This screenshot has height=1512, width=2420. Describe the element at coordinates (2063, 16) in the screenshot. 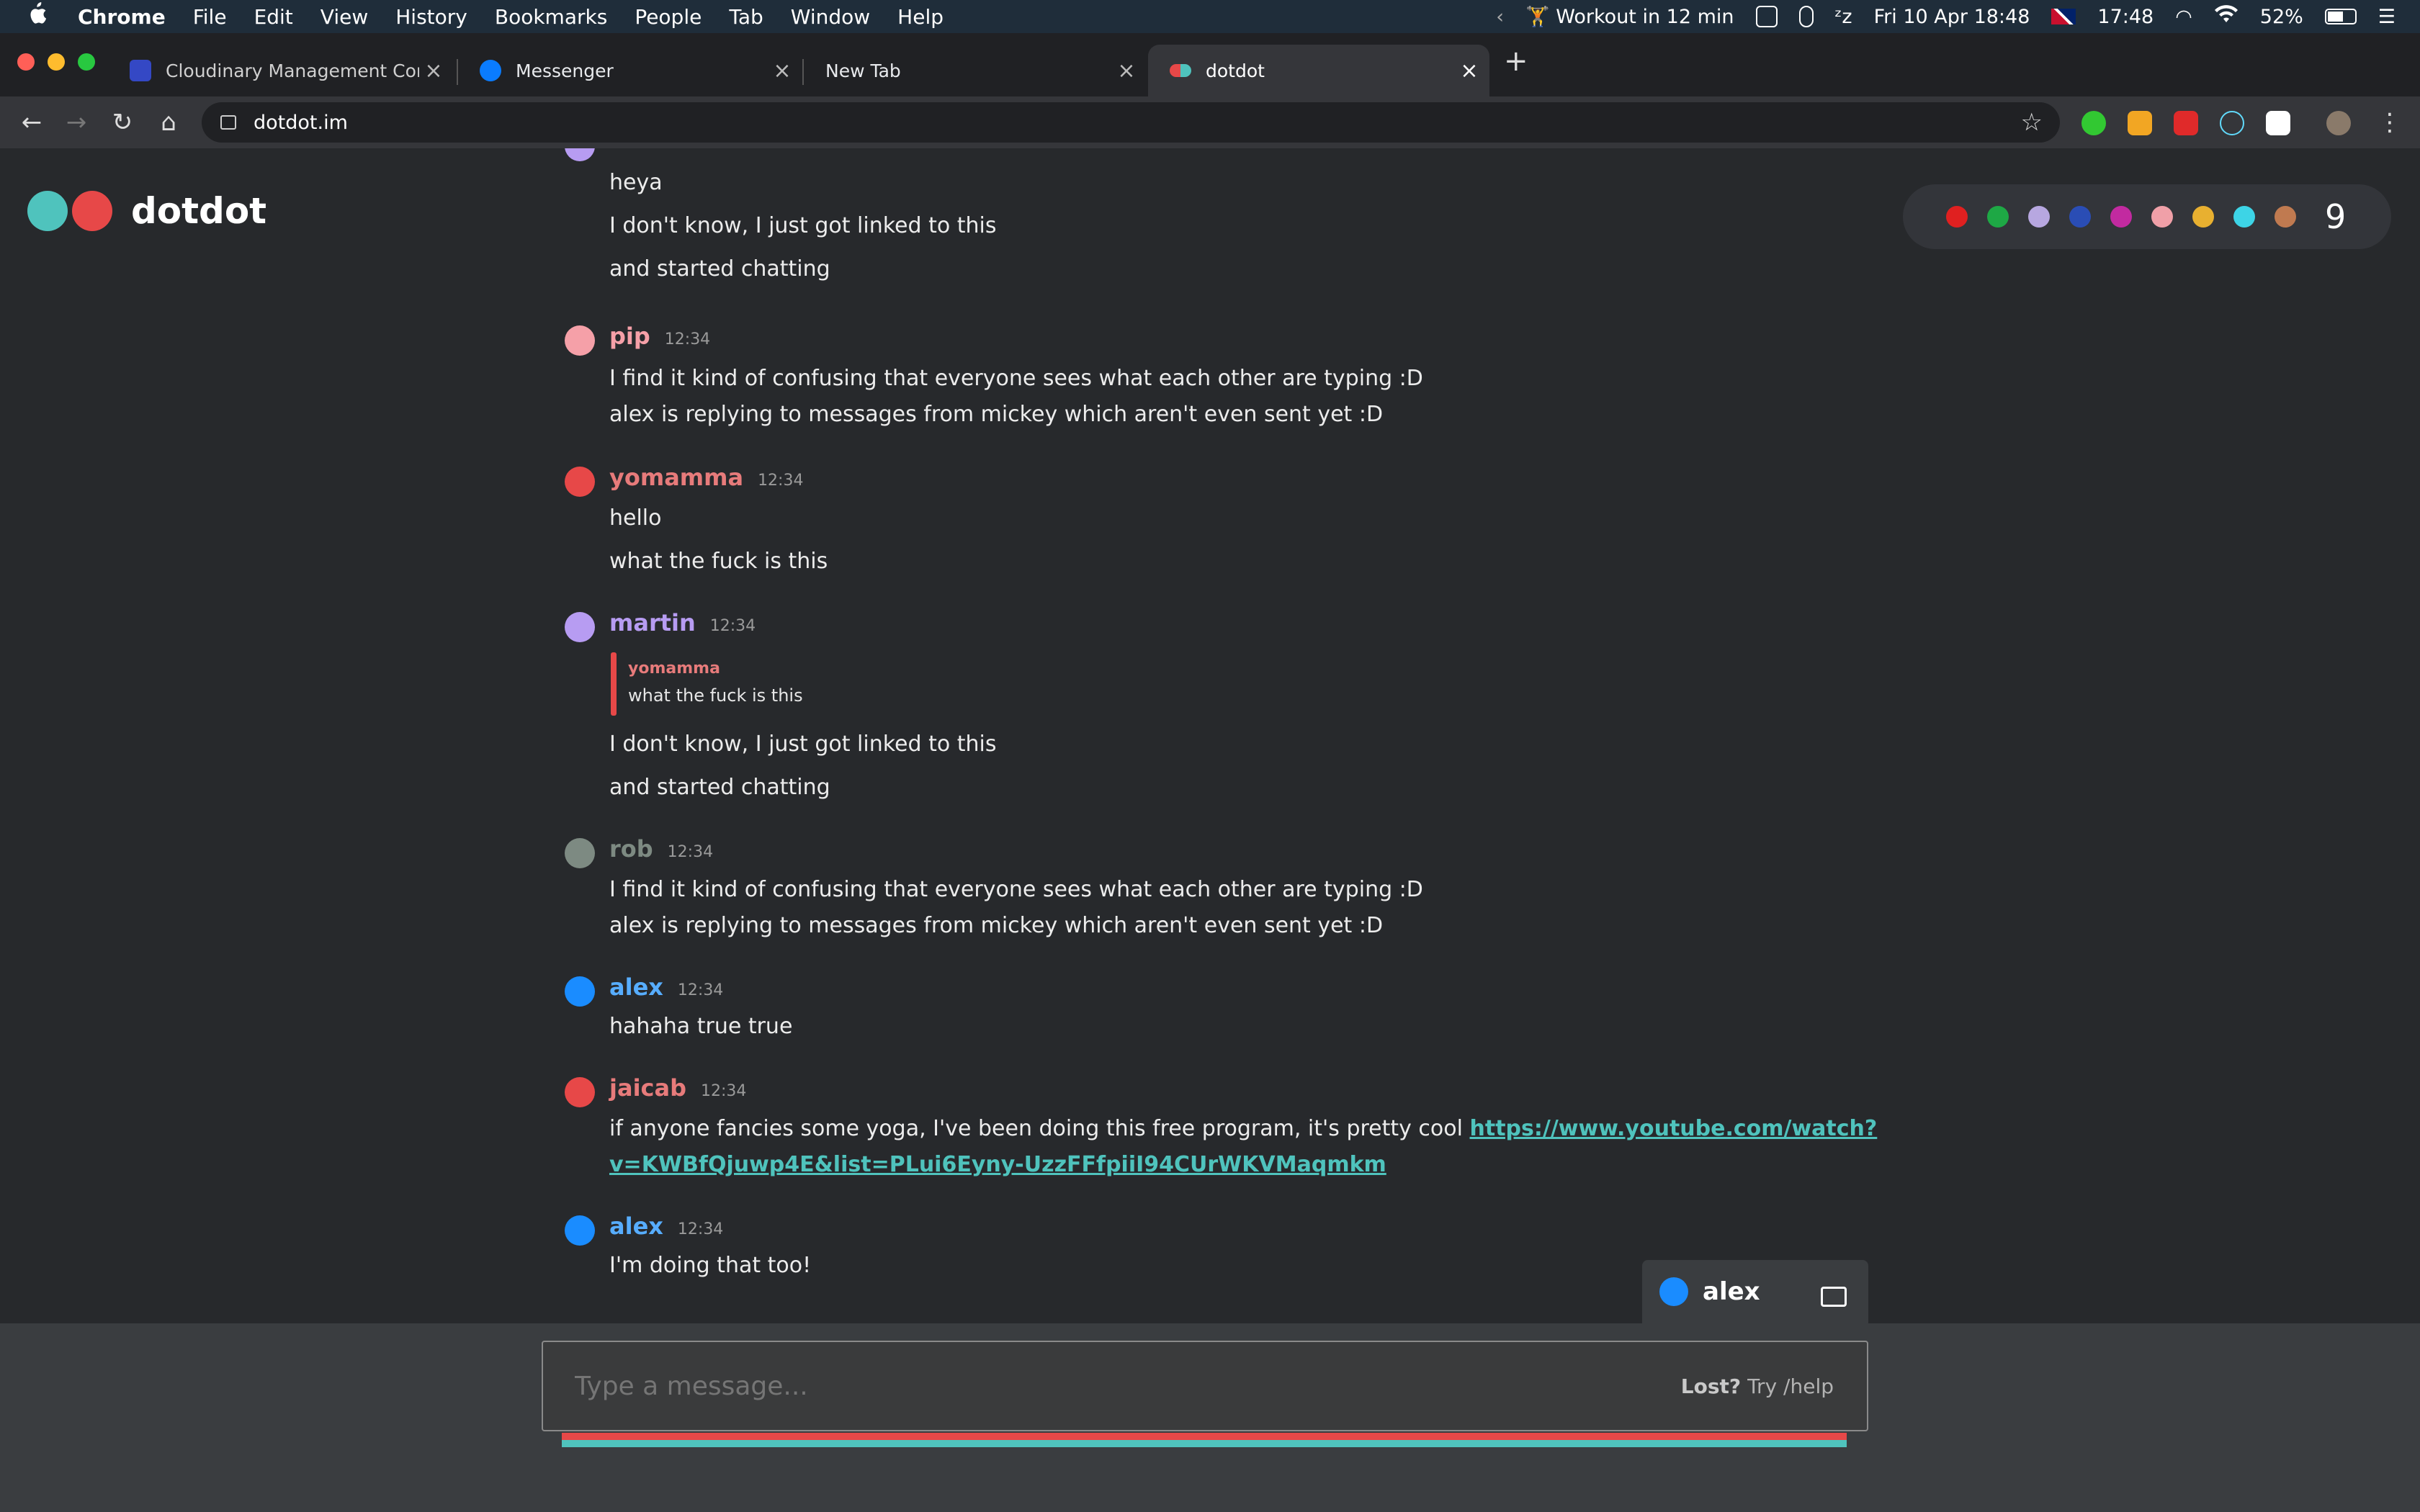

I see `uk-flag-icon` at that location.